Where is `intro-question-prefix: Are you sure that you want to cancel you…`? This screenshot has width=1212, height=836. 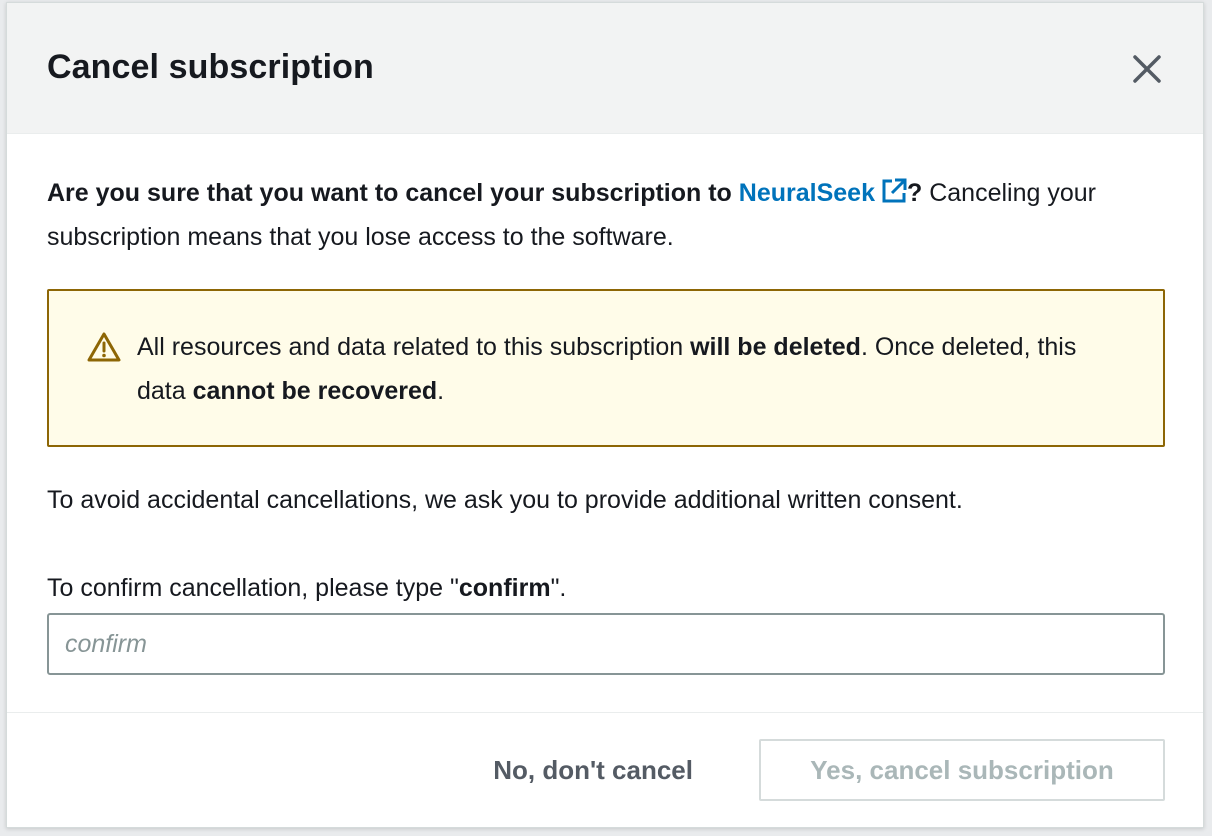 intro-question-prefix: Are you sure that you want to cancel you… is located at coordinates (393, 193).